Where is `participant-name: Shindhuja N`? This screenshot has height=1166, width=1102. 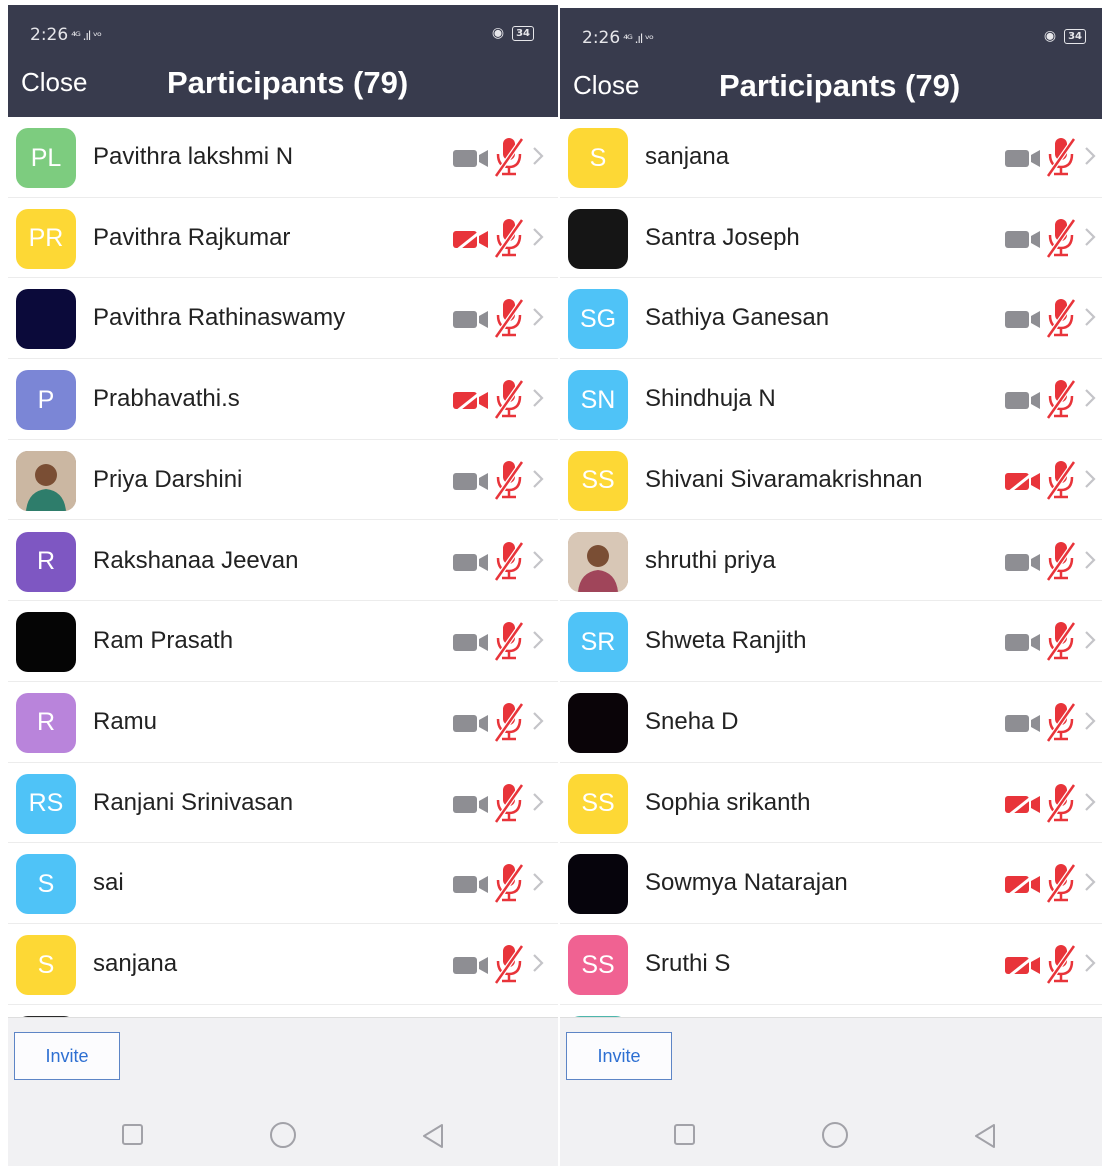 participant-name: Shindhuja N is located at coordinates (710, 399).